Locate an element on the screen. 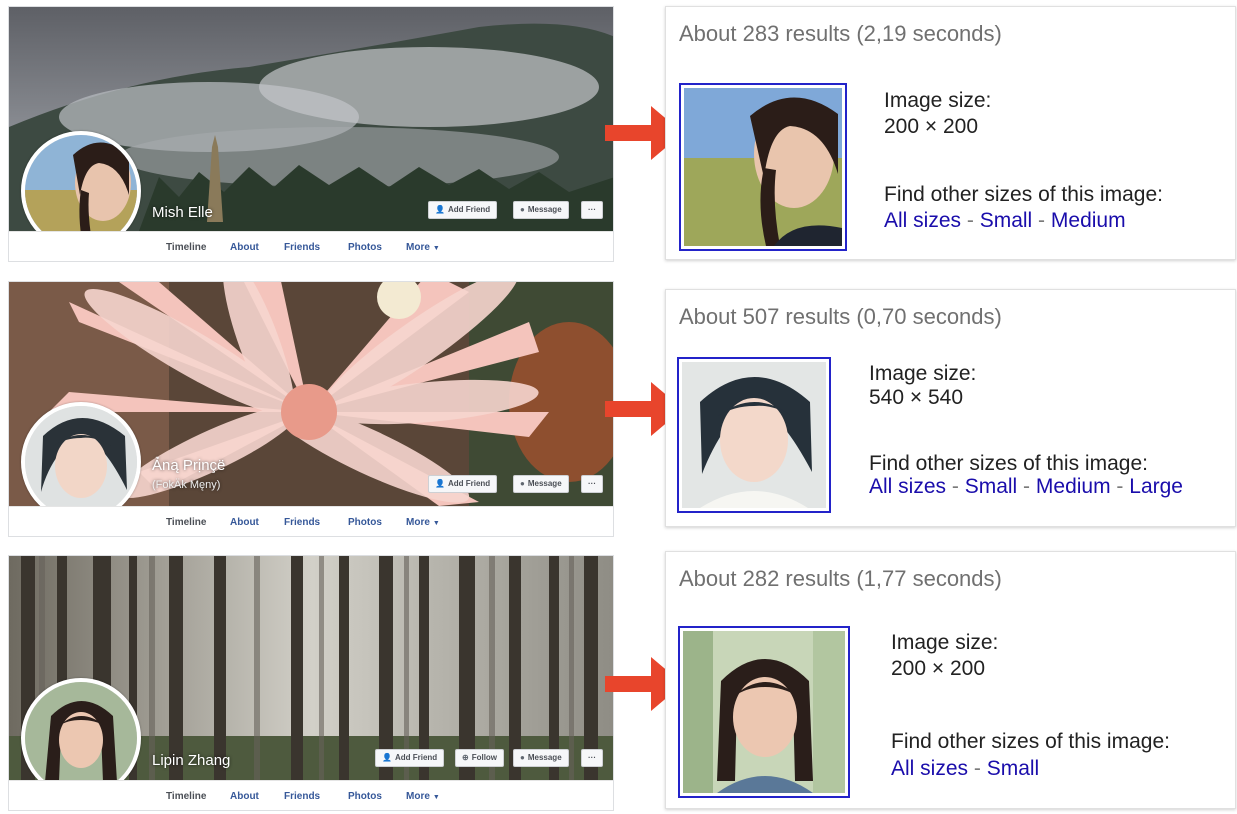  result-count: About 282 results (1,77 seconds) is located at coordinates (840, 578).